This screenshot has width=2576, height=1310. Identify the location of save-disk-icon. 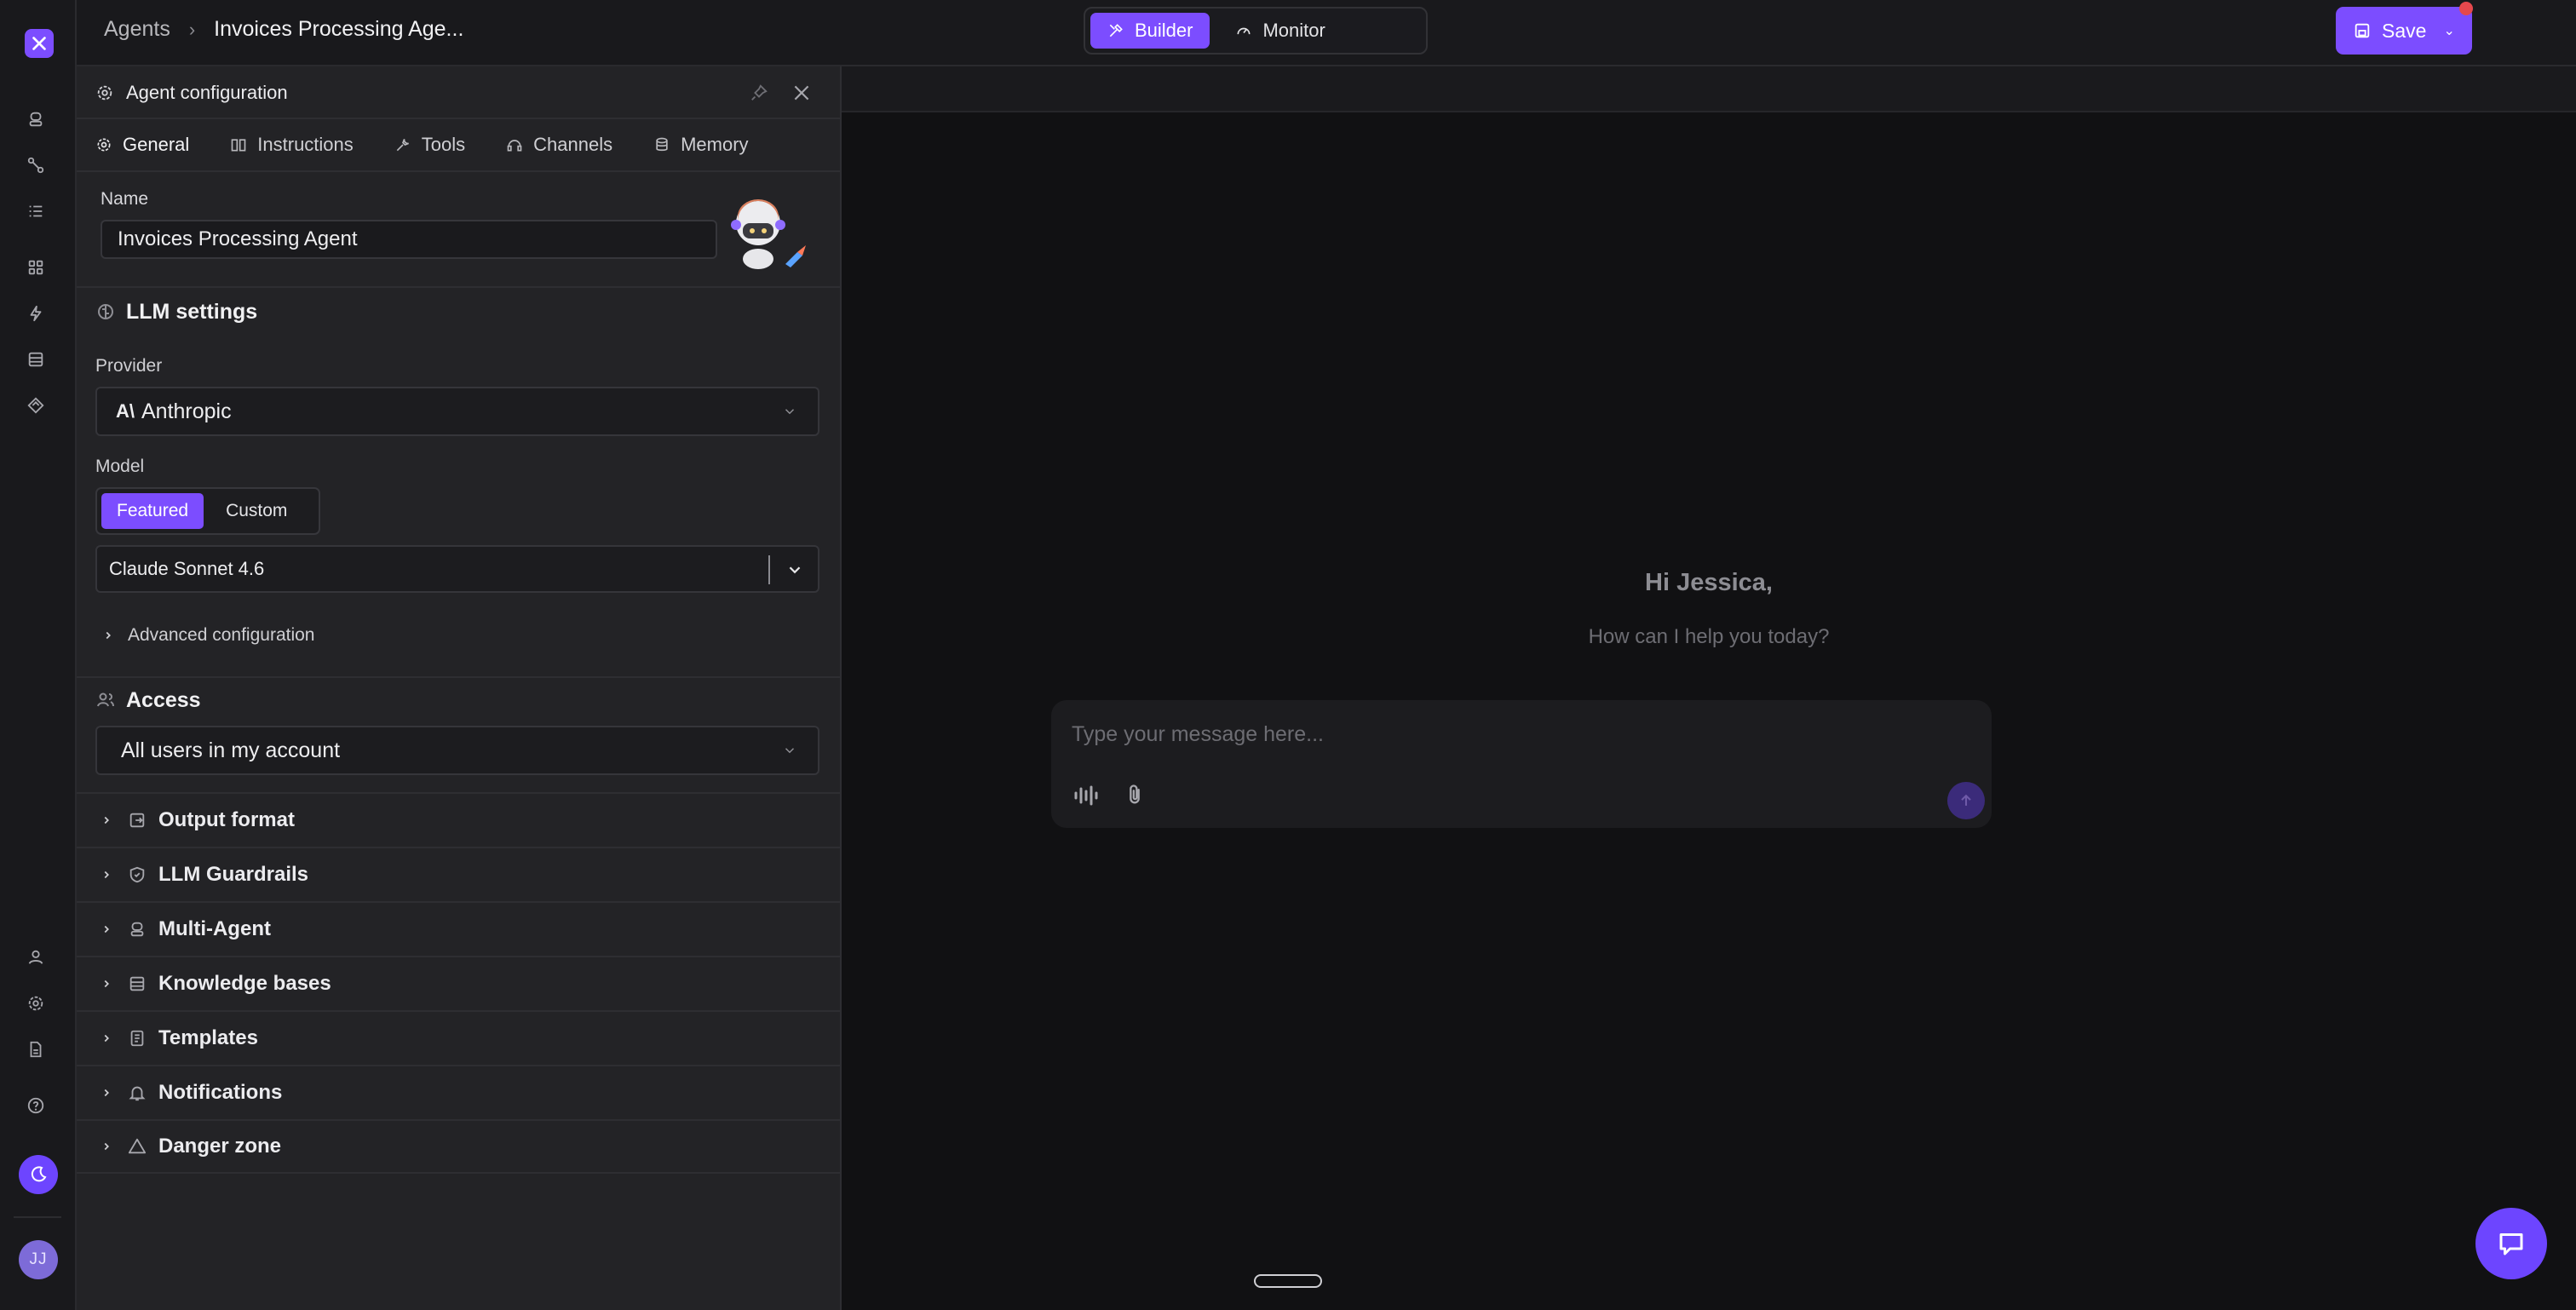
(2362, 30).